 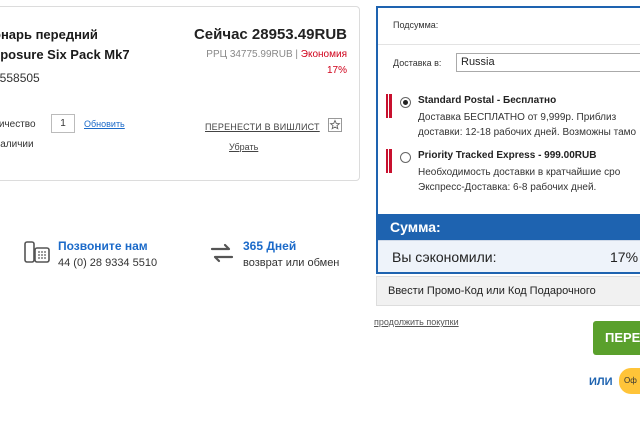 I want to click on saved-percent: 17%, so click(x=624, y=257).